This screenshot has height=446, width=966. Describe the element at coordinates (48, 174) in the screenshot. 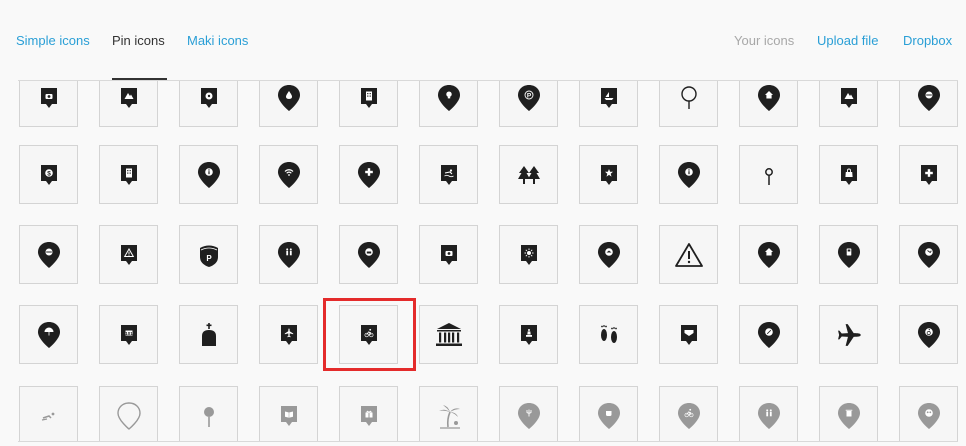

I see `icon-cell: $` at that location.